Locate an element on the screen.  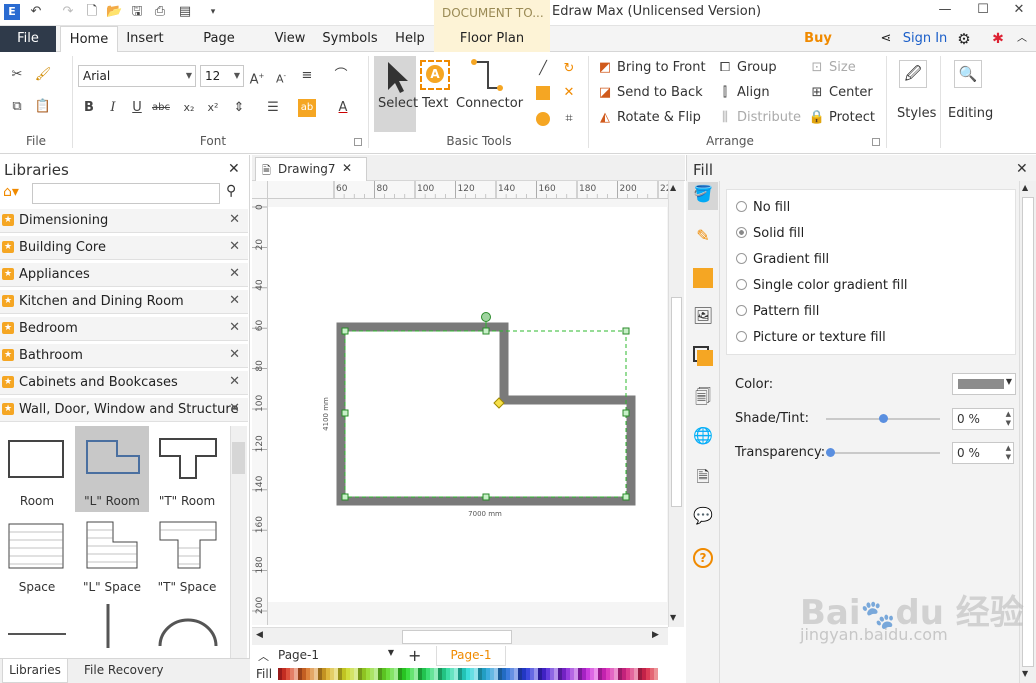
fill-option-gradient-fill: Gradient fill is located at coordinates (782, 262).